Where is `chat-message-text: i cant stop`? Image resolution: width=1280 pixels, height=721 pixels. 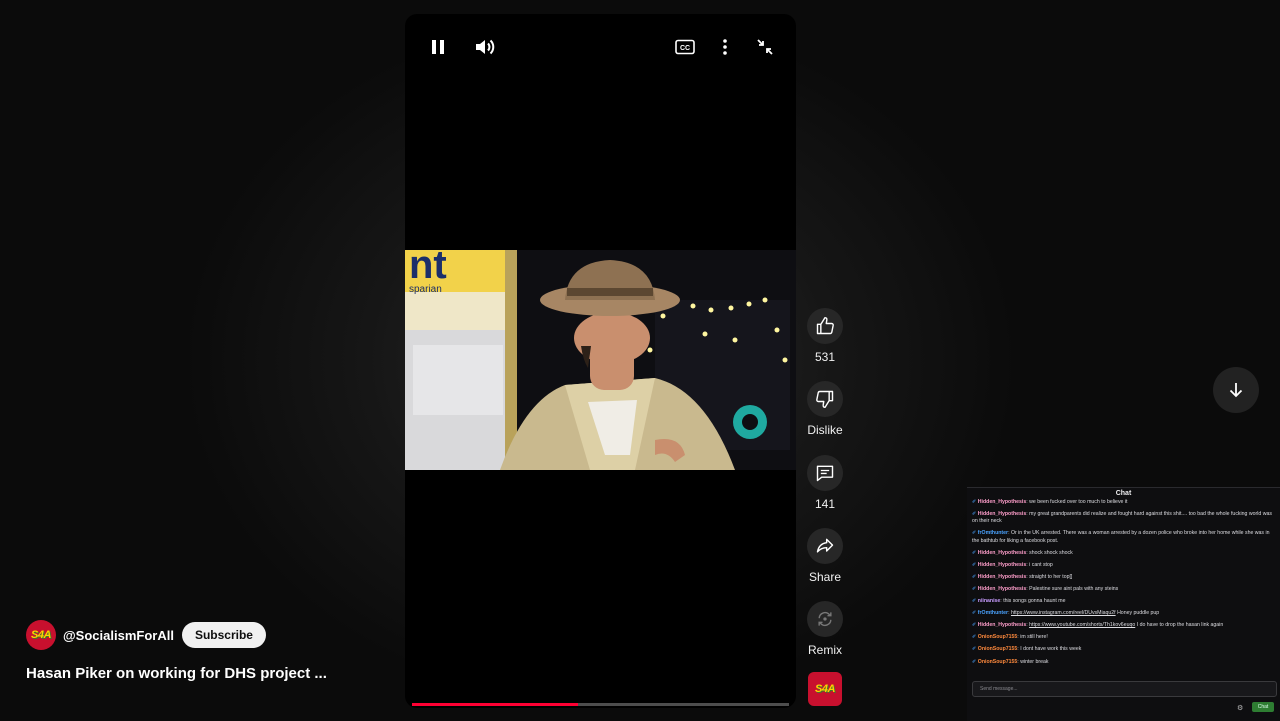
chat-message-text: i cant stop is located at coordinates (1041, 564).